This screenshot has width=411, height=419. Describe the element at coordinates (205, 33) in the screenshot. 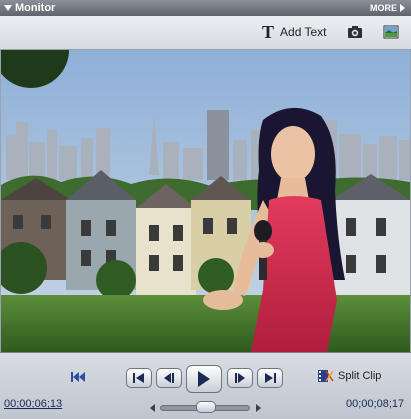

I see `monitor-toolbar: T Add Text` at that location.